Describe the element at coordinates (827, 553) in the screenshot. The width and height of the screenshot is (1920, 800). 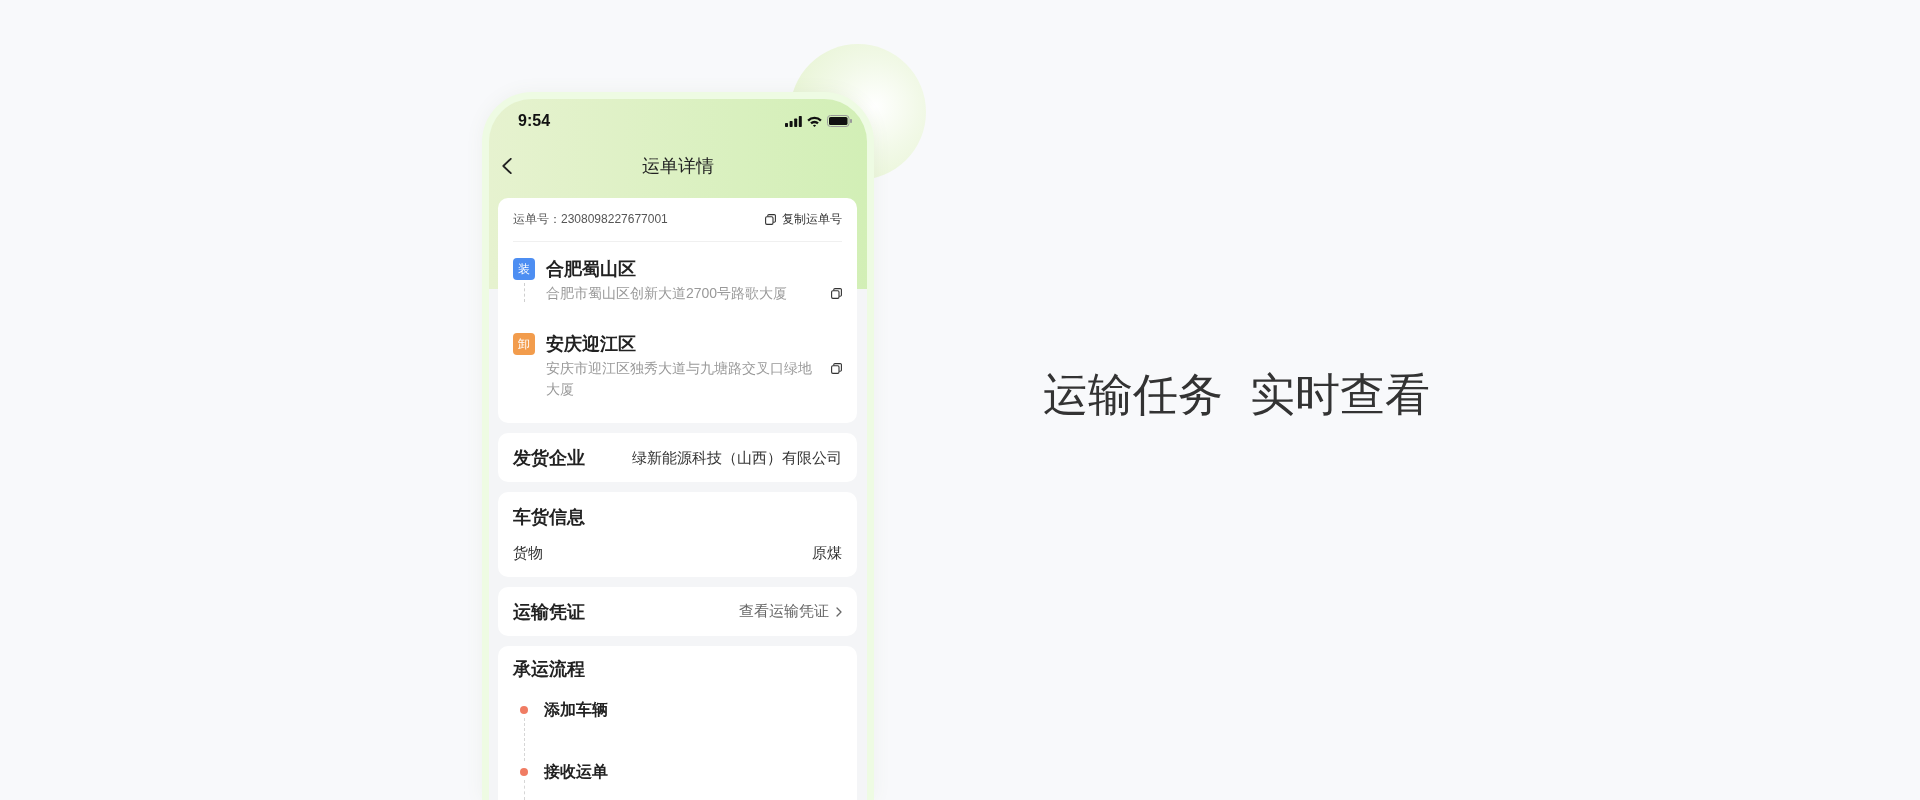
I see `info-value: 原煤` at that location.